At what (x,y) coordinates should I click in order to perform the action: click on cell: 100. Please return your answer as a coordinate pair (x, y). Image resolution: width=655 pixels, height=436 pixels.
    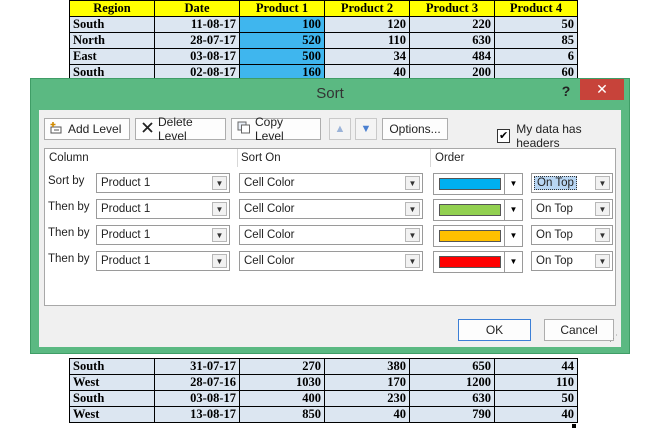
    Looking at the image, I should click on (282, 24).